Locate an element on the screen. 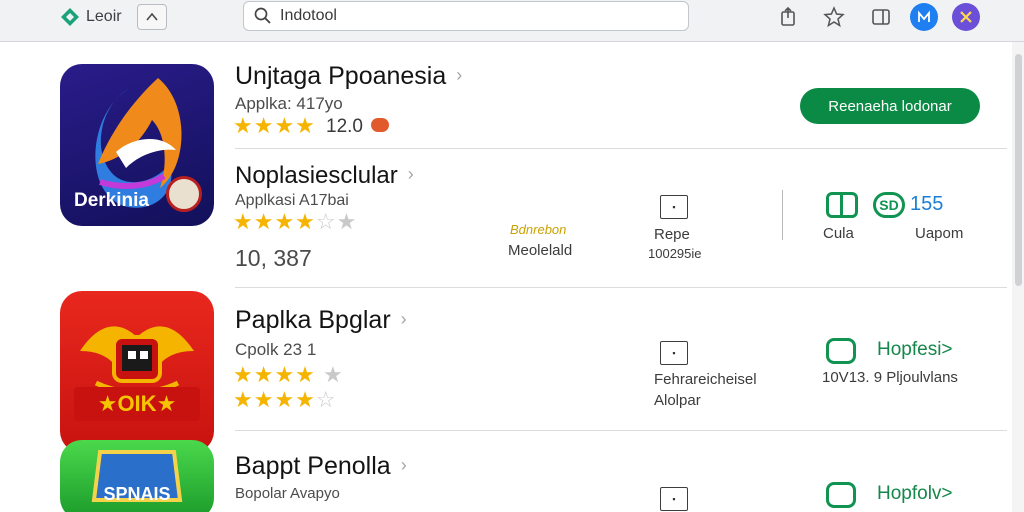  app-icon-3: ★OIK★ is located at coordinates (137, 372).